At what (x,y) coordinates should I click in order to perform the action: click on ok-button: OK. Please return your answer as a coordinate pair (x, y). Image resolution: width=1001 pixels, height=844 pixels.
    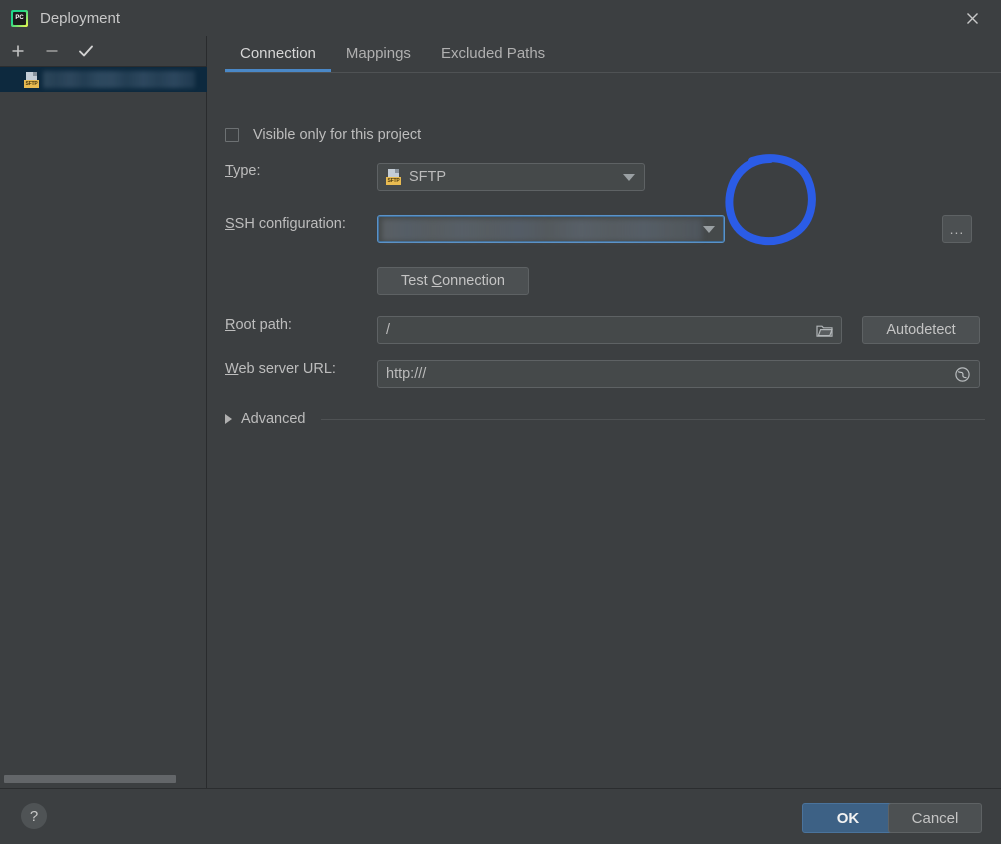
    Looking at the image, I should click on (848, 818).